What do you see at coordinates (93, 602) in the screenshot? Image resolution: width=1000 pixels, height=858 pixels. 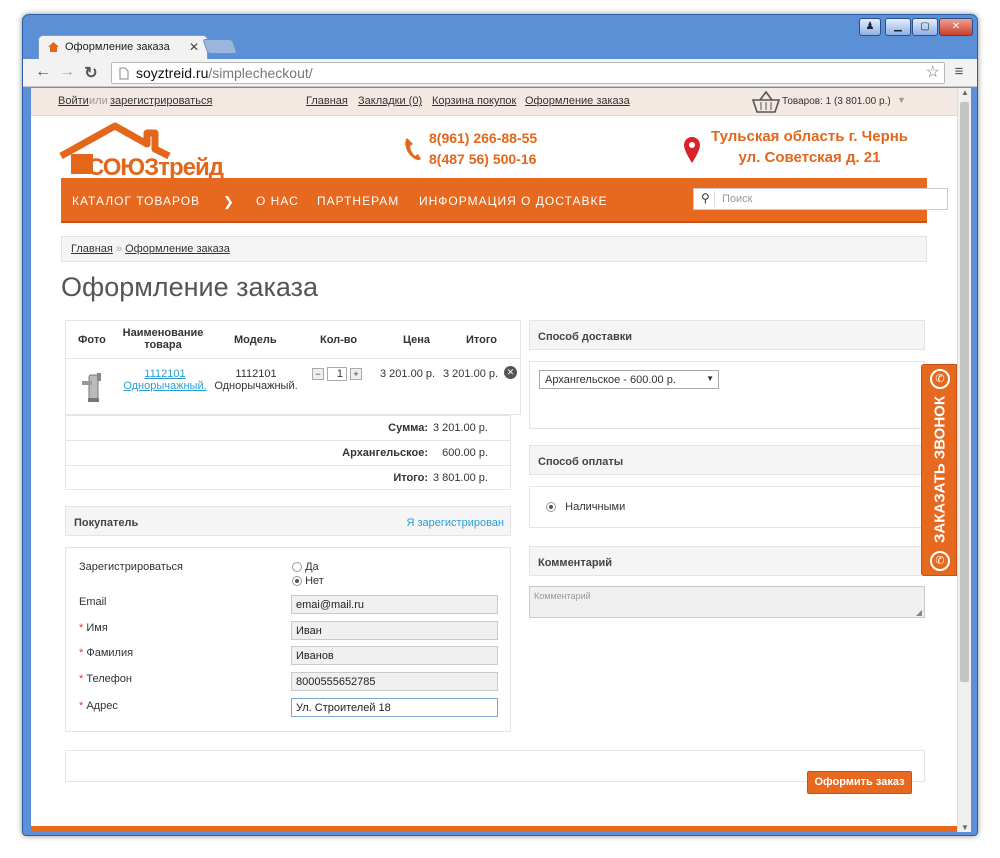 I see `email-label: Email` at bounding box center [93, 602].